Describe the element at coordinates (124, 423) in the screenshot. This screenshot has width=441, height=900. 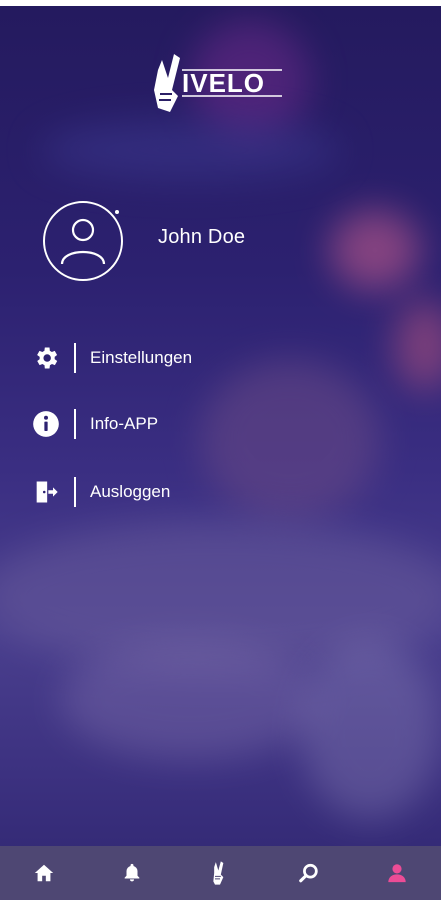
I see `menu-item-label: Info-APP` at that location.